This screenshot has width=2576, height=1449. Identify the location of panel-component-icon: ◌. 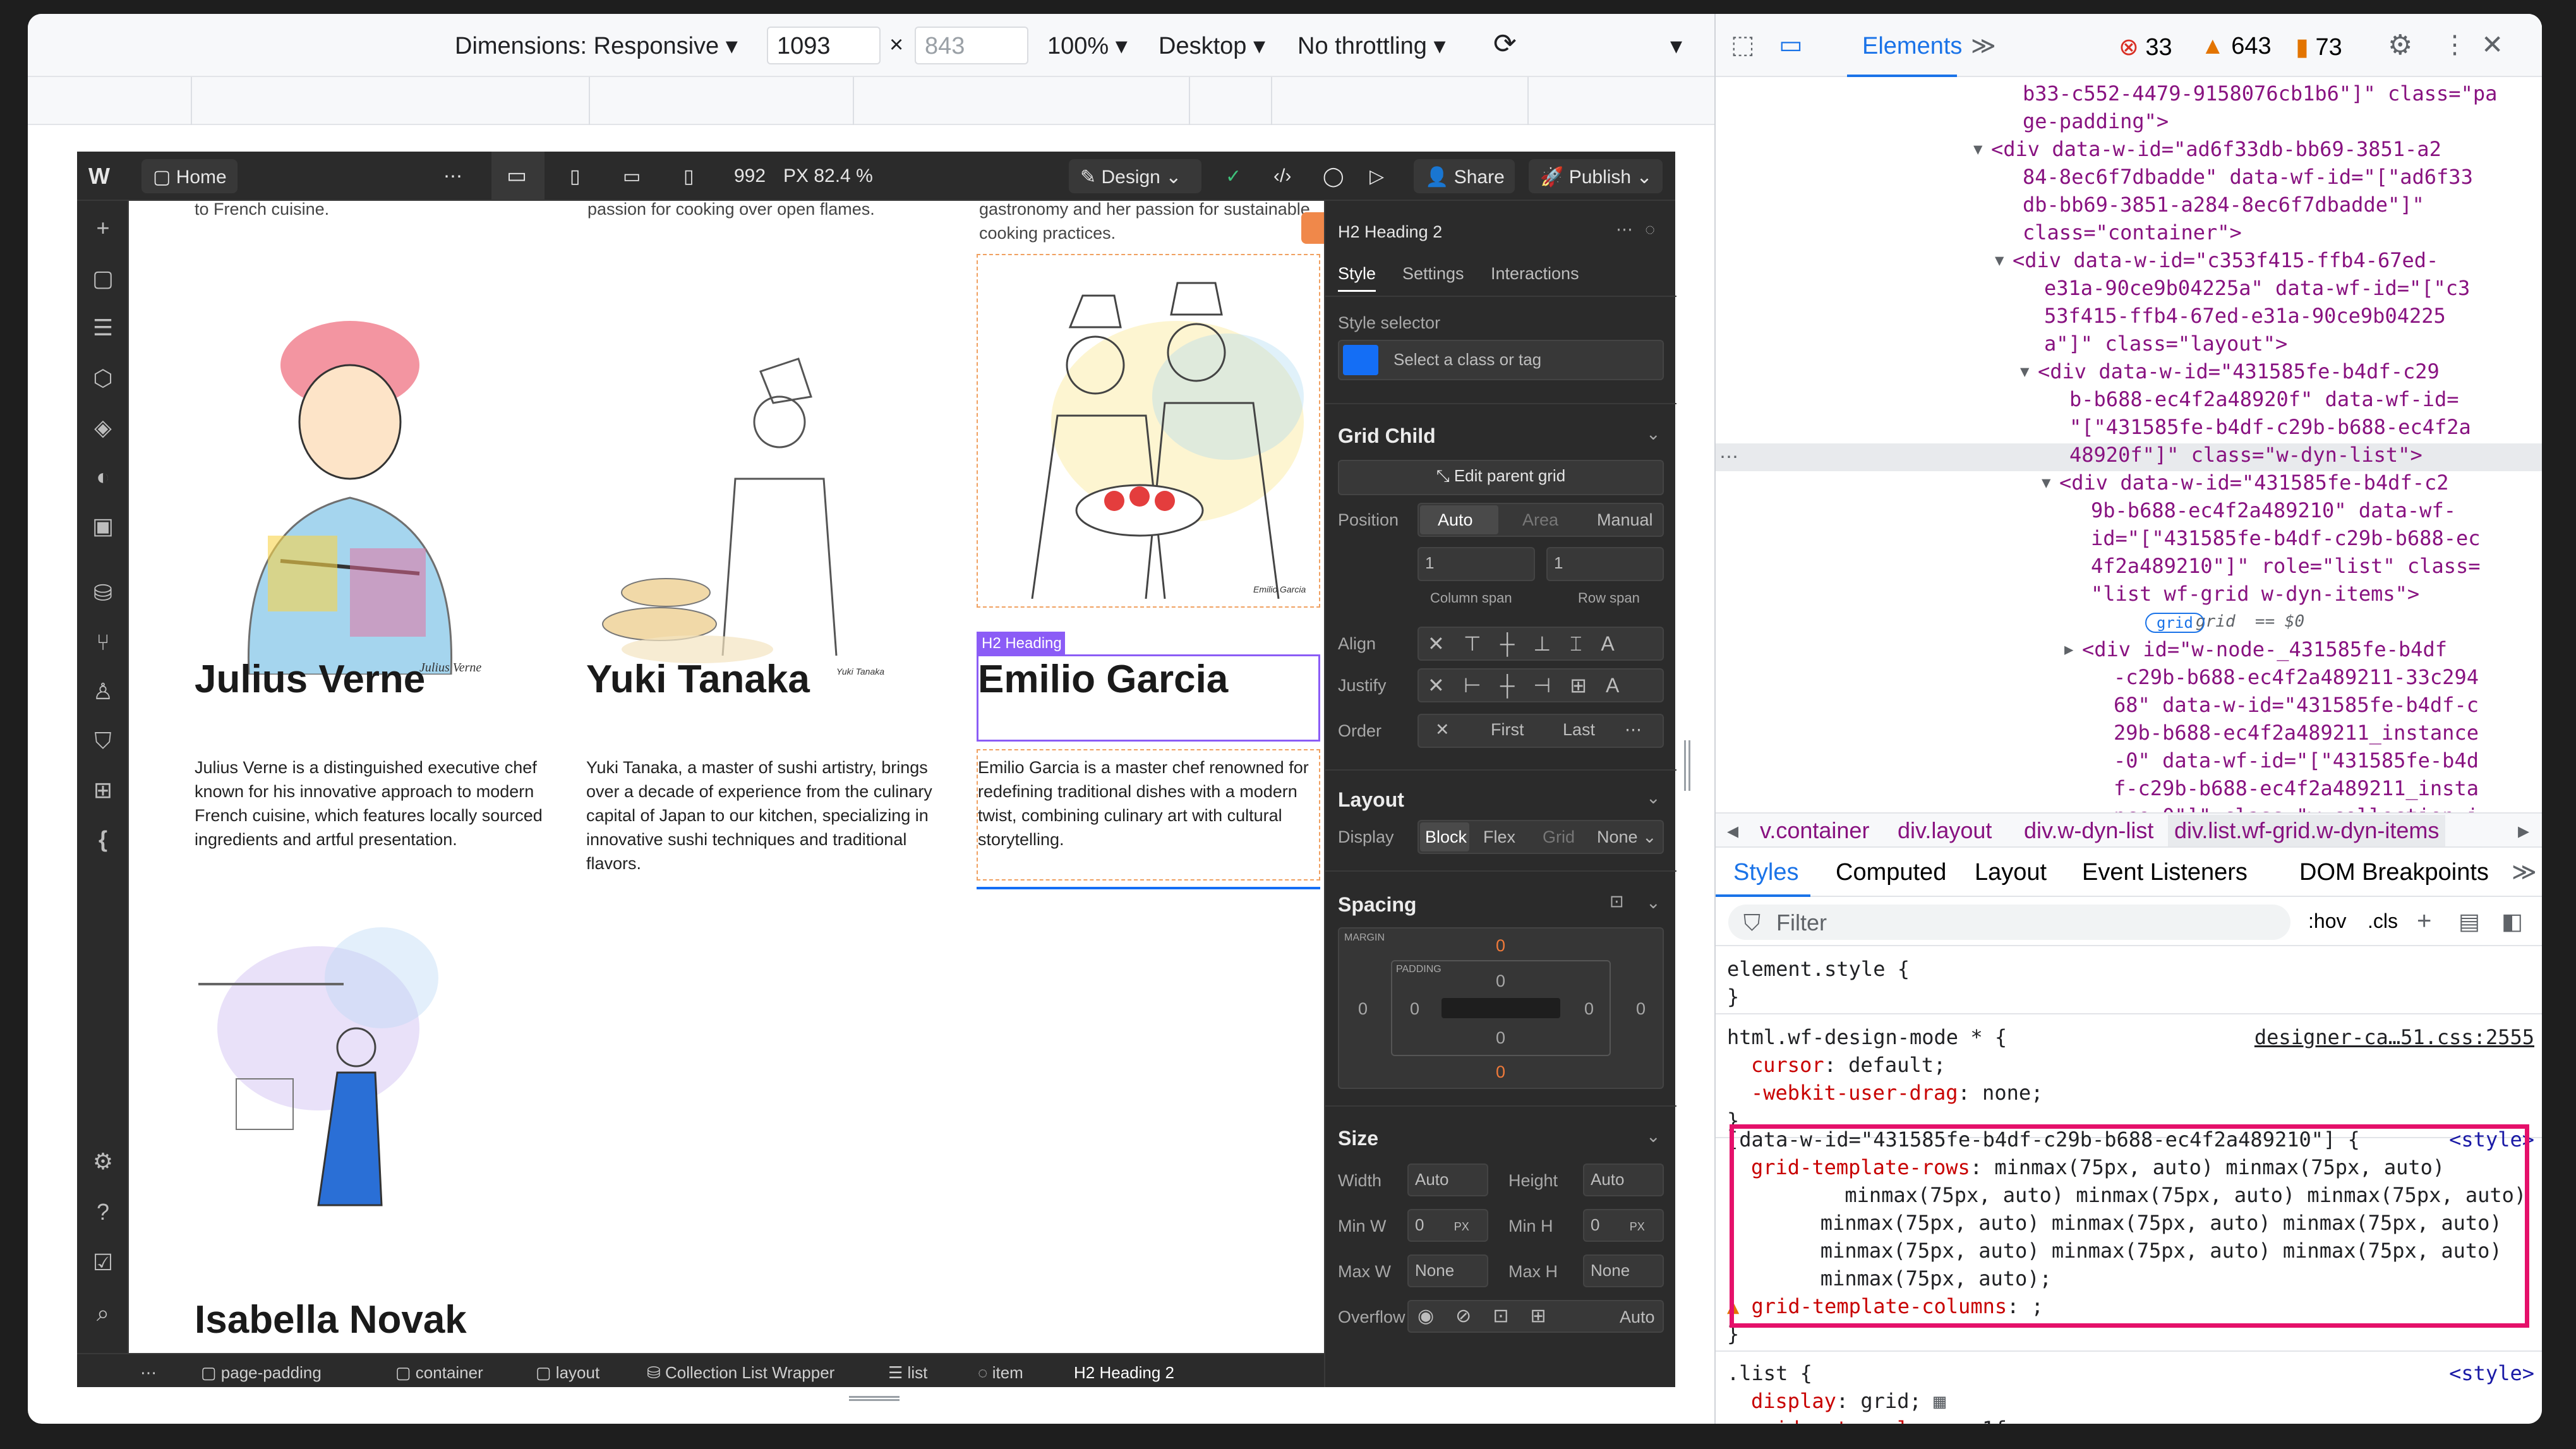
(1650, 229).